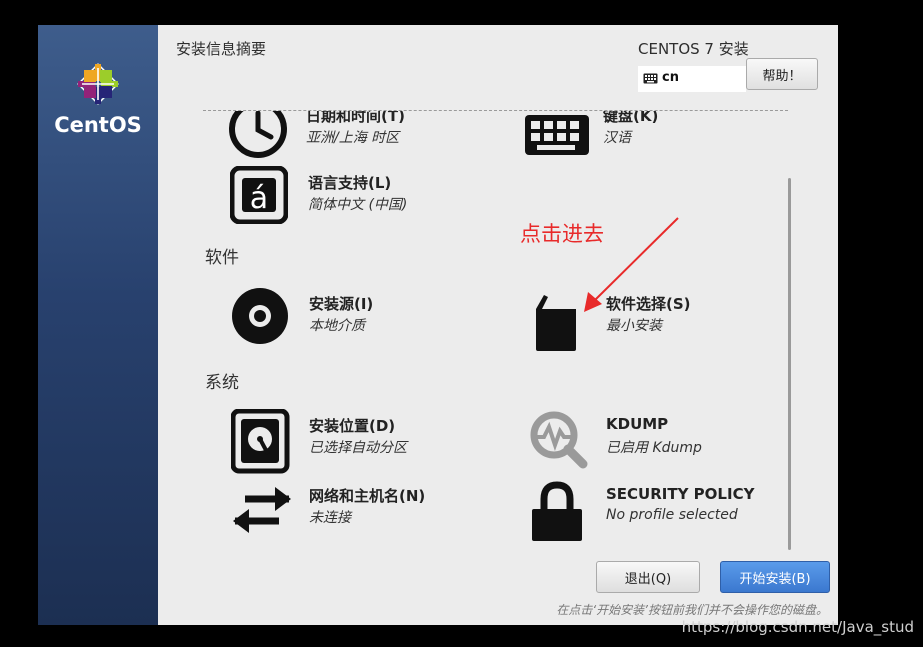  I want to click on annotation-arrow-icon, so click(631, 264).